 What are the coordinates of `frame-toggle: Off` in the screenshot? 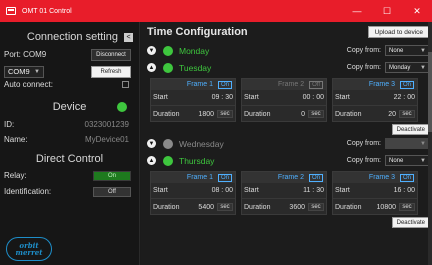 It's located at (316, 84).